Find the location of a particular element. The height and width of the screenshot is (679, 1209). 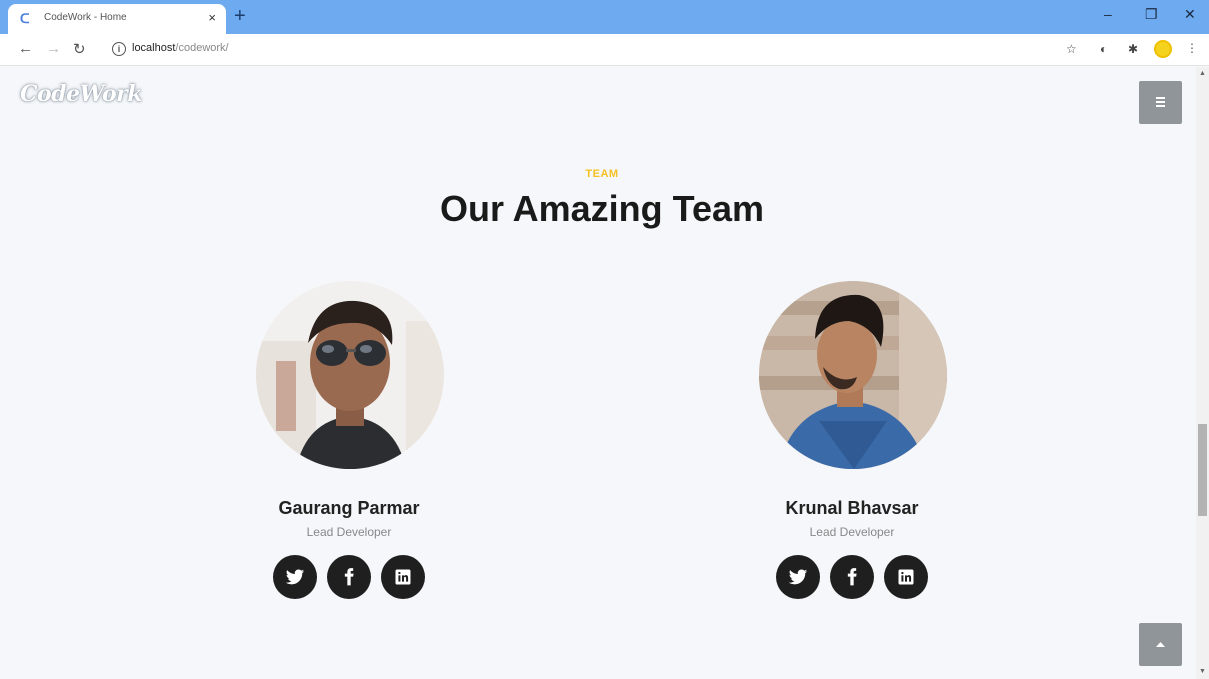

extensions-puzzle-icon: ✱ is located at coordinates (1133, 49).